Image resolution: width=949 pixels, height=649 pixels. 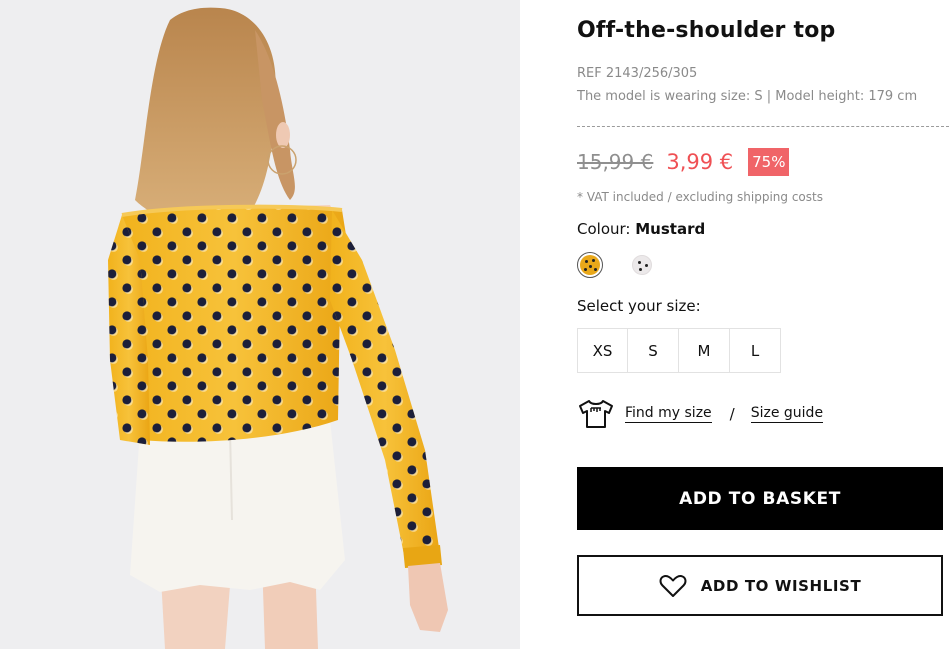 I want to click on swatch-mustard, so click(x=590, y=265).